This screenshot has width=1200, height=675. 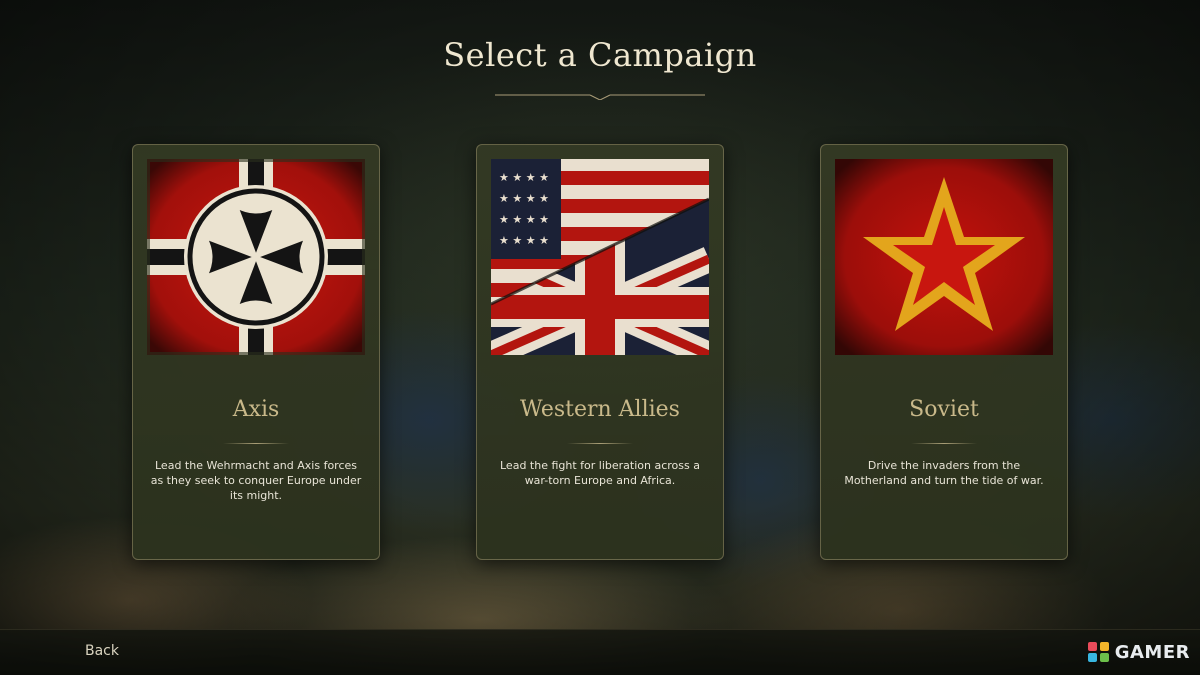 I want to click on campaign-name: Western Allies, so click(x=600, y=409).